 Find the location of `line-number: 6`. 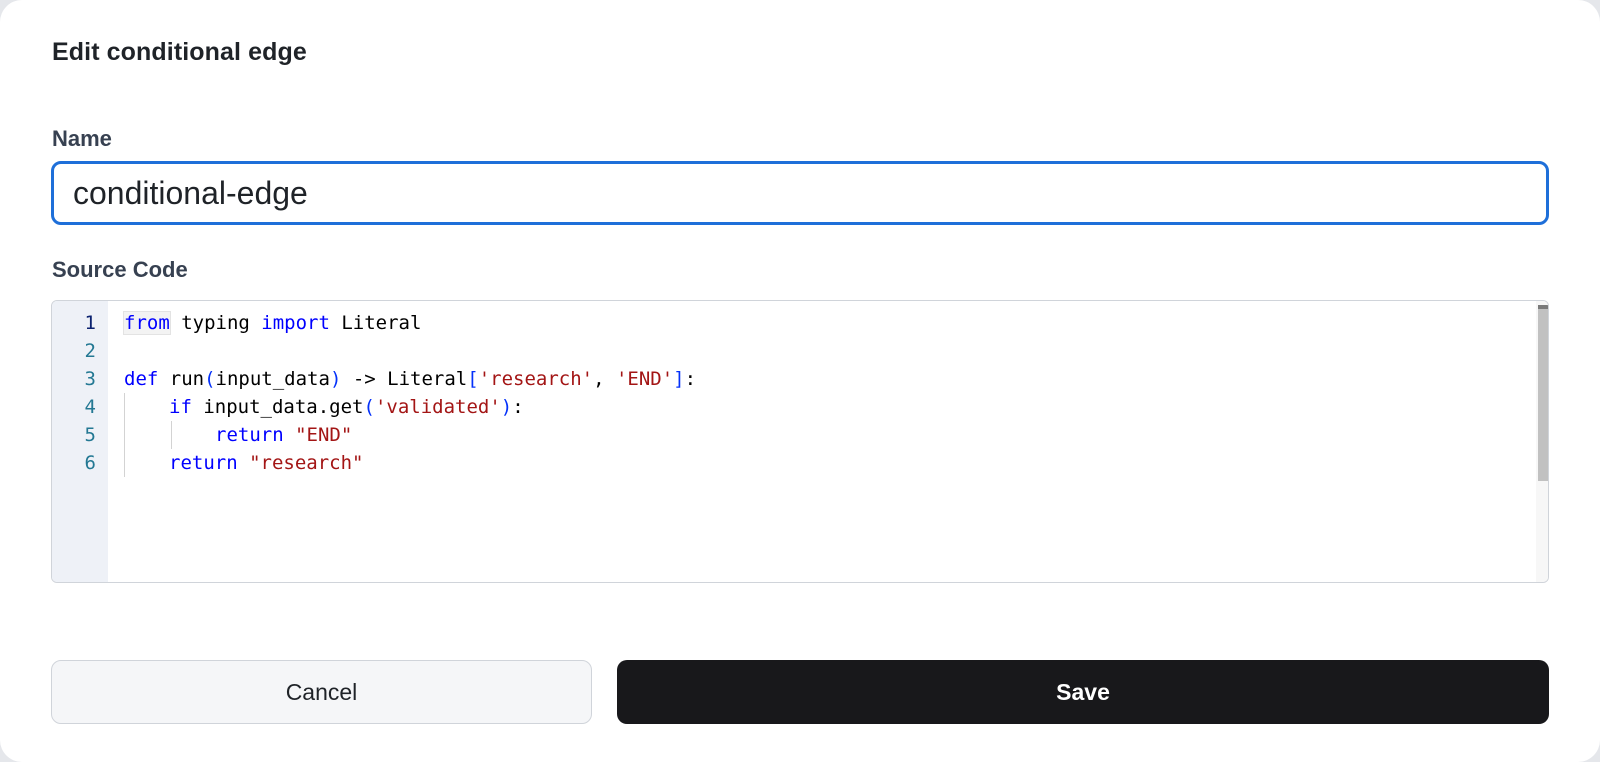

line-number: 6 is located at coordinates (90, 463).